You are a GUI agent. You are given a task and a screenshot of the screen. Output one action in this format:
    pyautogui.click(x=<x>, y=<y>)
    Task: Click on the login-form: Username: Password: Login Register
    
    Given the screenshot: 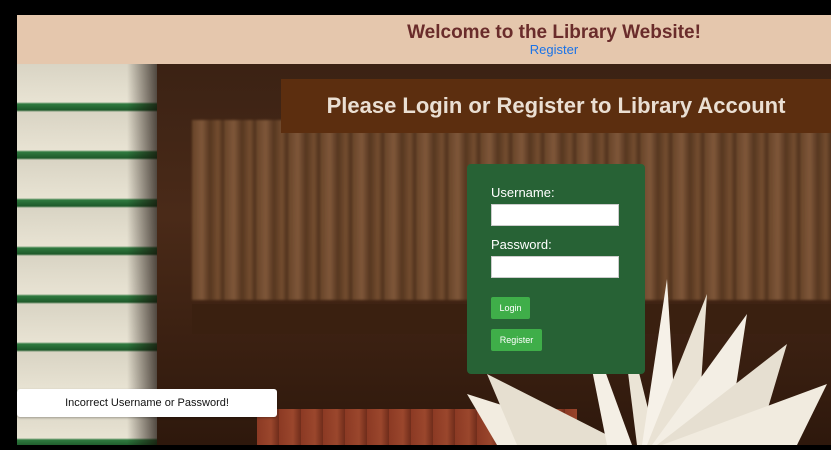 What is the action you would take?
    pyautogui.click(x=556, y=269)
    